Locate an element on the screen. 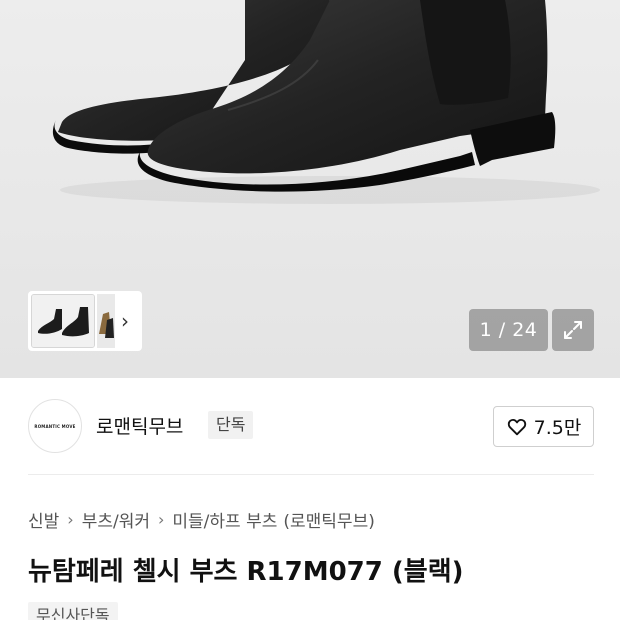  brand-name-link: 로맨틱무브 is located at coordinates (139, 425).